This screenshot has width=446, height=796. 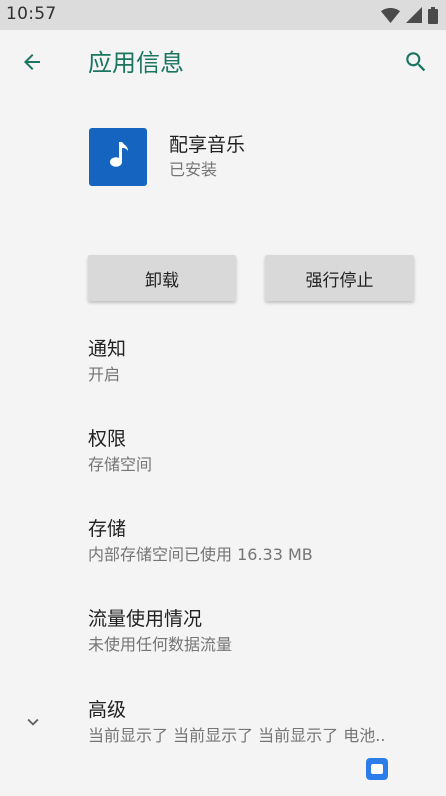 What do you see at coordinates (33, 722) in the screenshot?
I see `chevron-down-icon` at bounding box center [33, 722].